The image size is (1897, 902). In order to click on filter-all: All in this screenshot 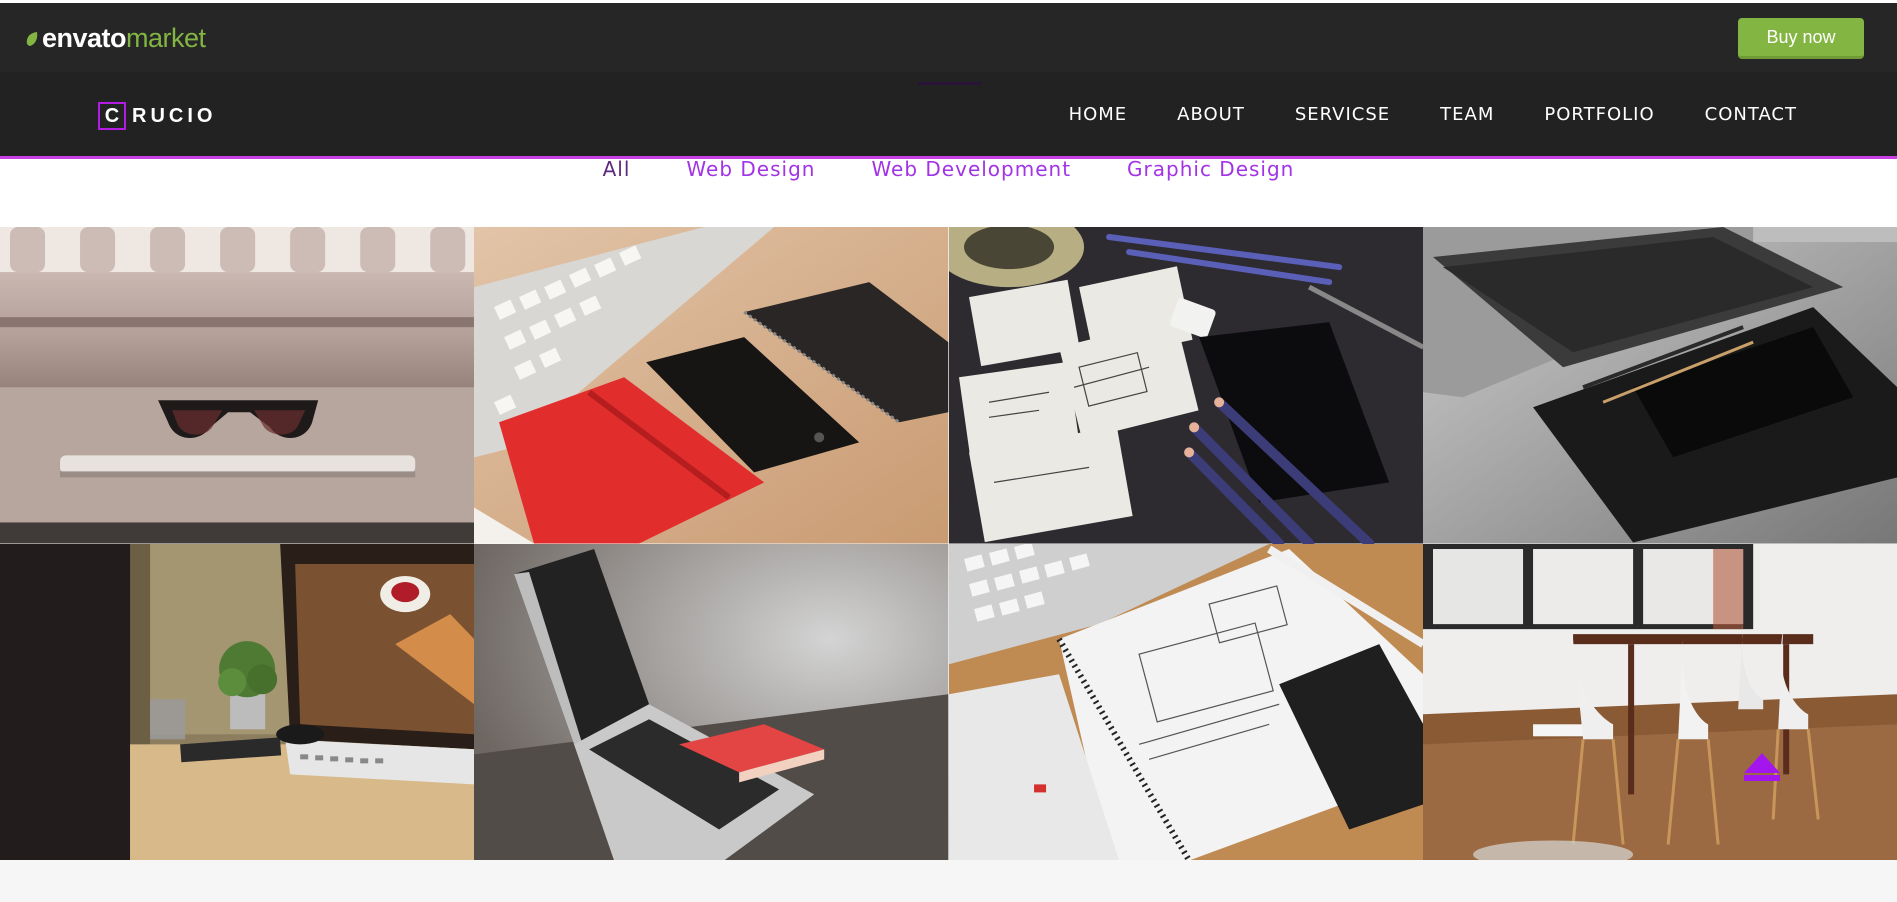, I will do `click(617, 192)`.